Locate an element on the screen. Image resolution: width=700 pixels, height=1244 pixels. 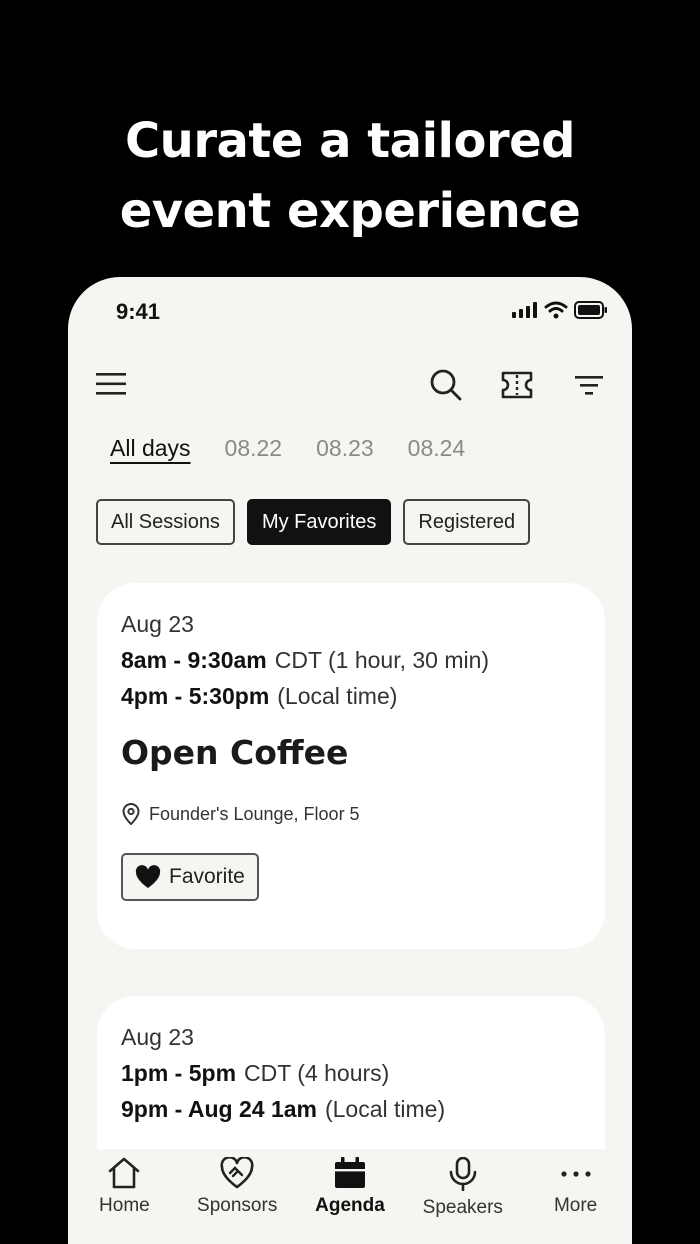
filter-my-favorites: My Favorites is located at coordinates (319, 522).